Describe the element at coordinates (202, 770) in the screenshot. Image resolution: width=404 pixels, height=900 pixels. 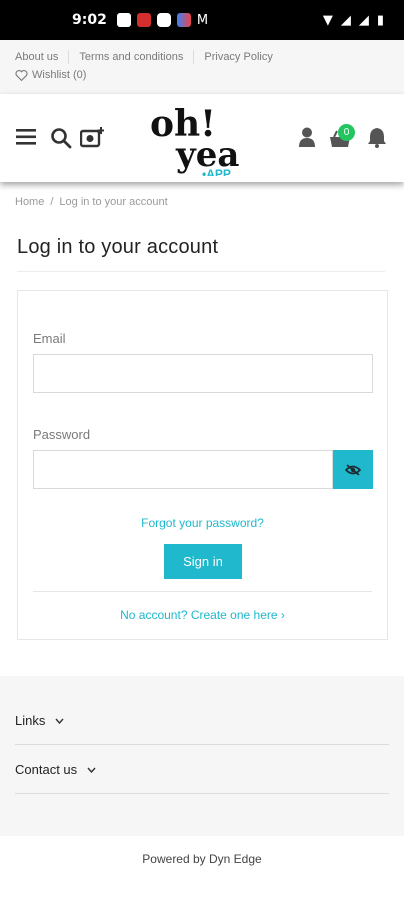
I see `footer-contact-toggle: Contact us` at that location.